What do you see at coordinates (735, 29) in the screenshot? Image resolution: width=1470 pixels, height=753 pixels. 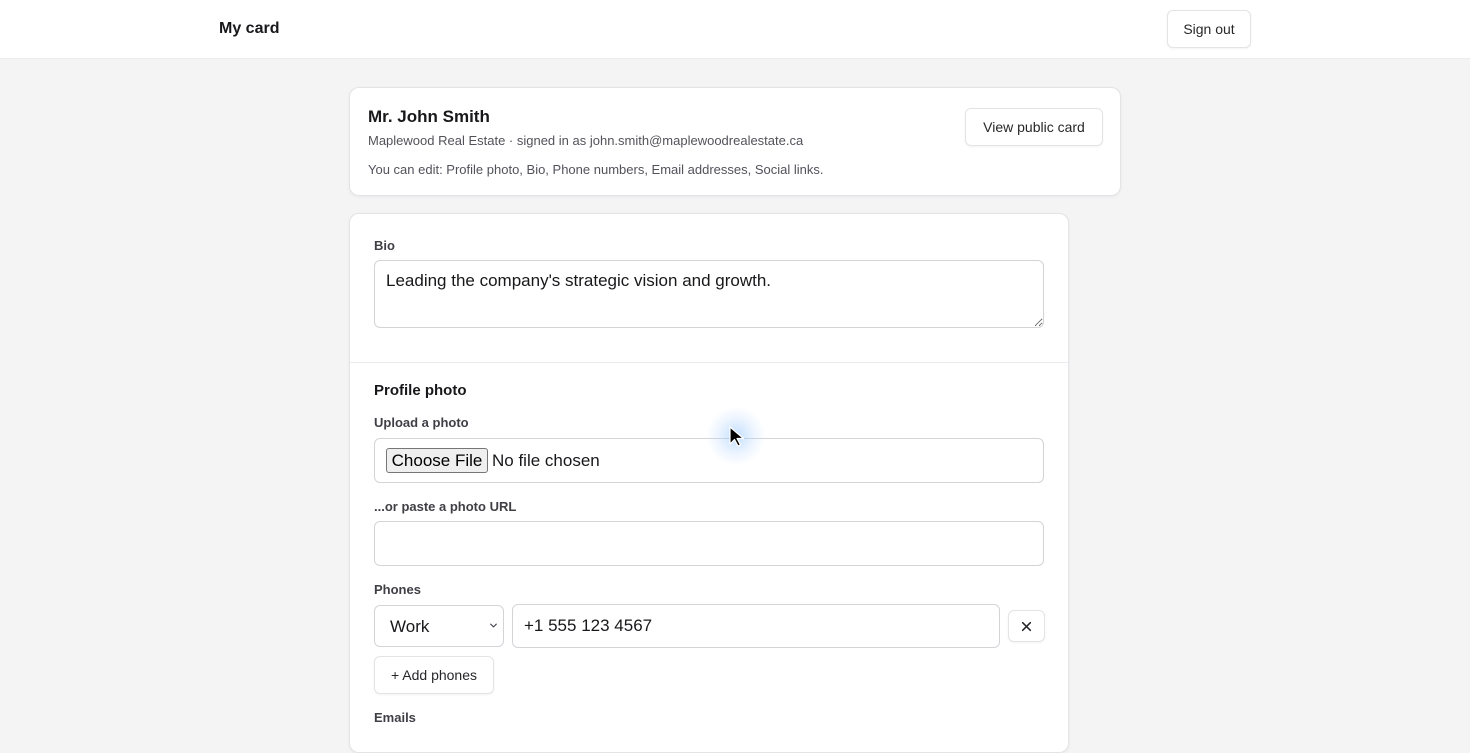 I see `top-bar: My card Sign out` at bounding box center [735, 29].